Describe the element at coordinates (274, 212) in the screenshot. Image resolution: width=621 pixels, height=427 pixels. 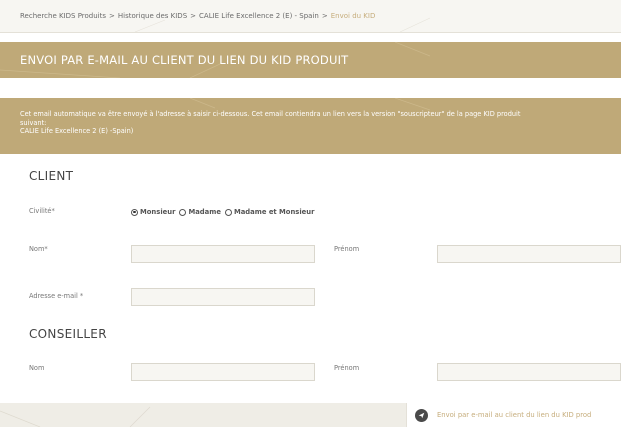
I see `civilite-option-label: Madame et Monsieur` at that location.